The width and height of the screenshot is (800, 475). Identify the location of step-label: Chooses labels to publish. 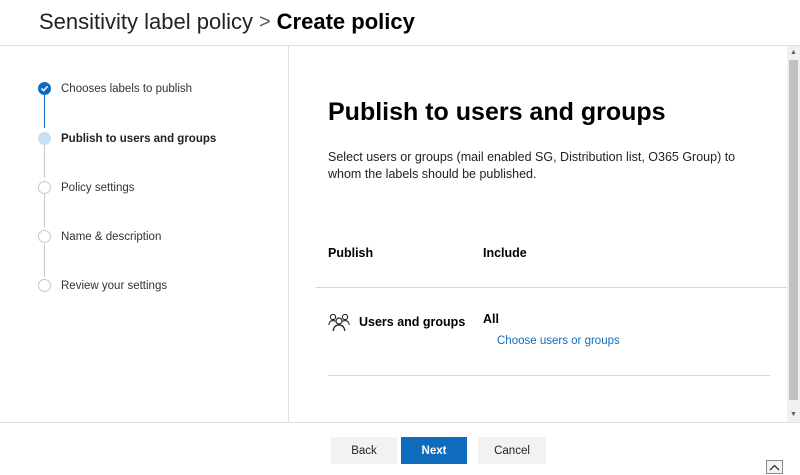
(127, 88).